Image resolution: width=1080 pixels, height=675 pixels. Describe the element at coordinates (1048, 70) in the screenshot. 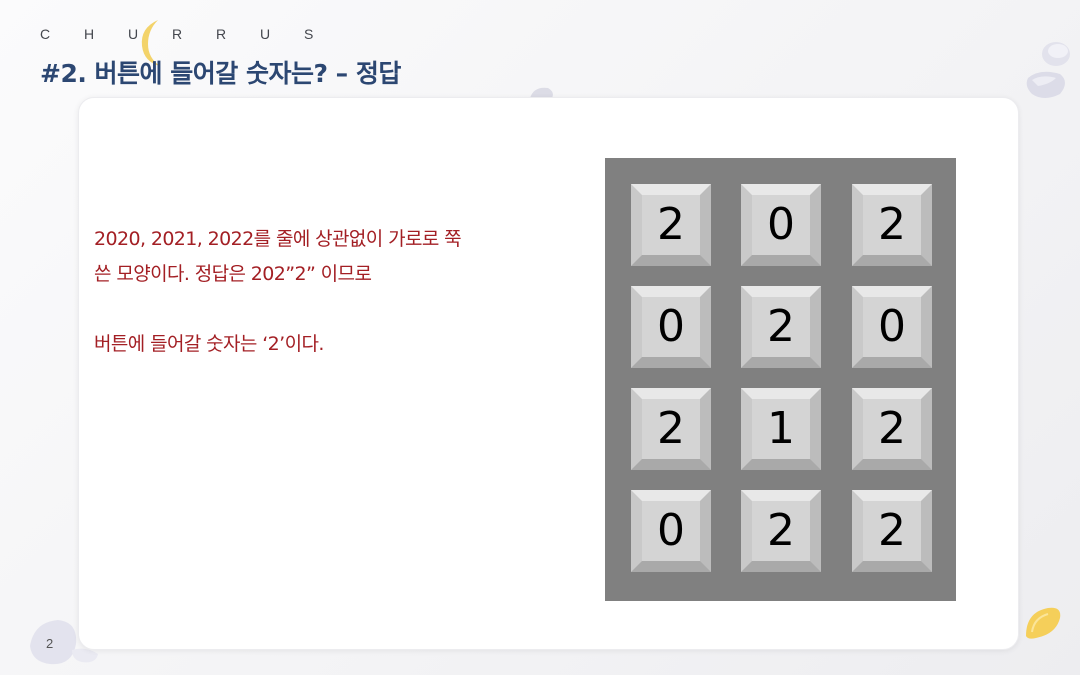

I see `stone-decoration-top-right` at that location.